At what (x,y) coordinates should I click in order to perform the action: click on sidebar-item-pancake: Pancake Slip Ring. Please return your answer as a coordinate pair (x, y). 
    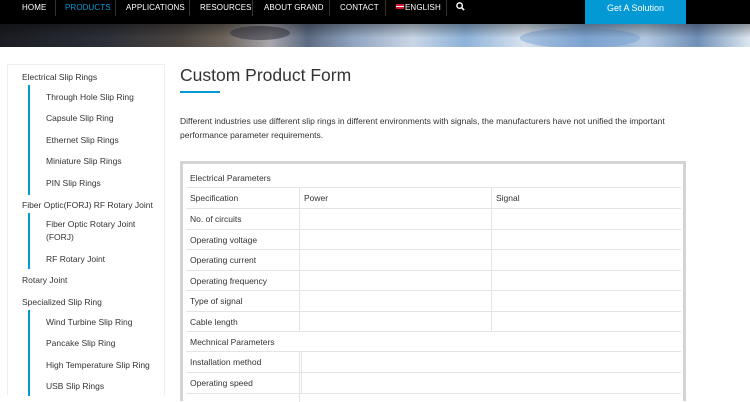
    Looking at the image, I should click on (80, 343).